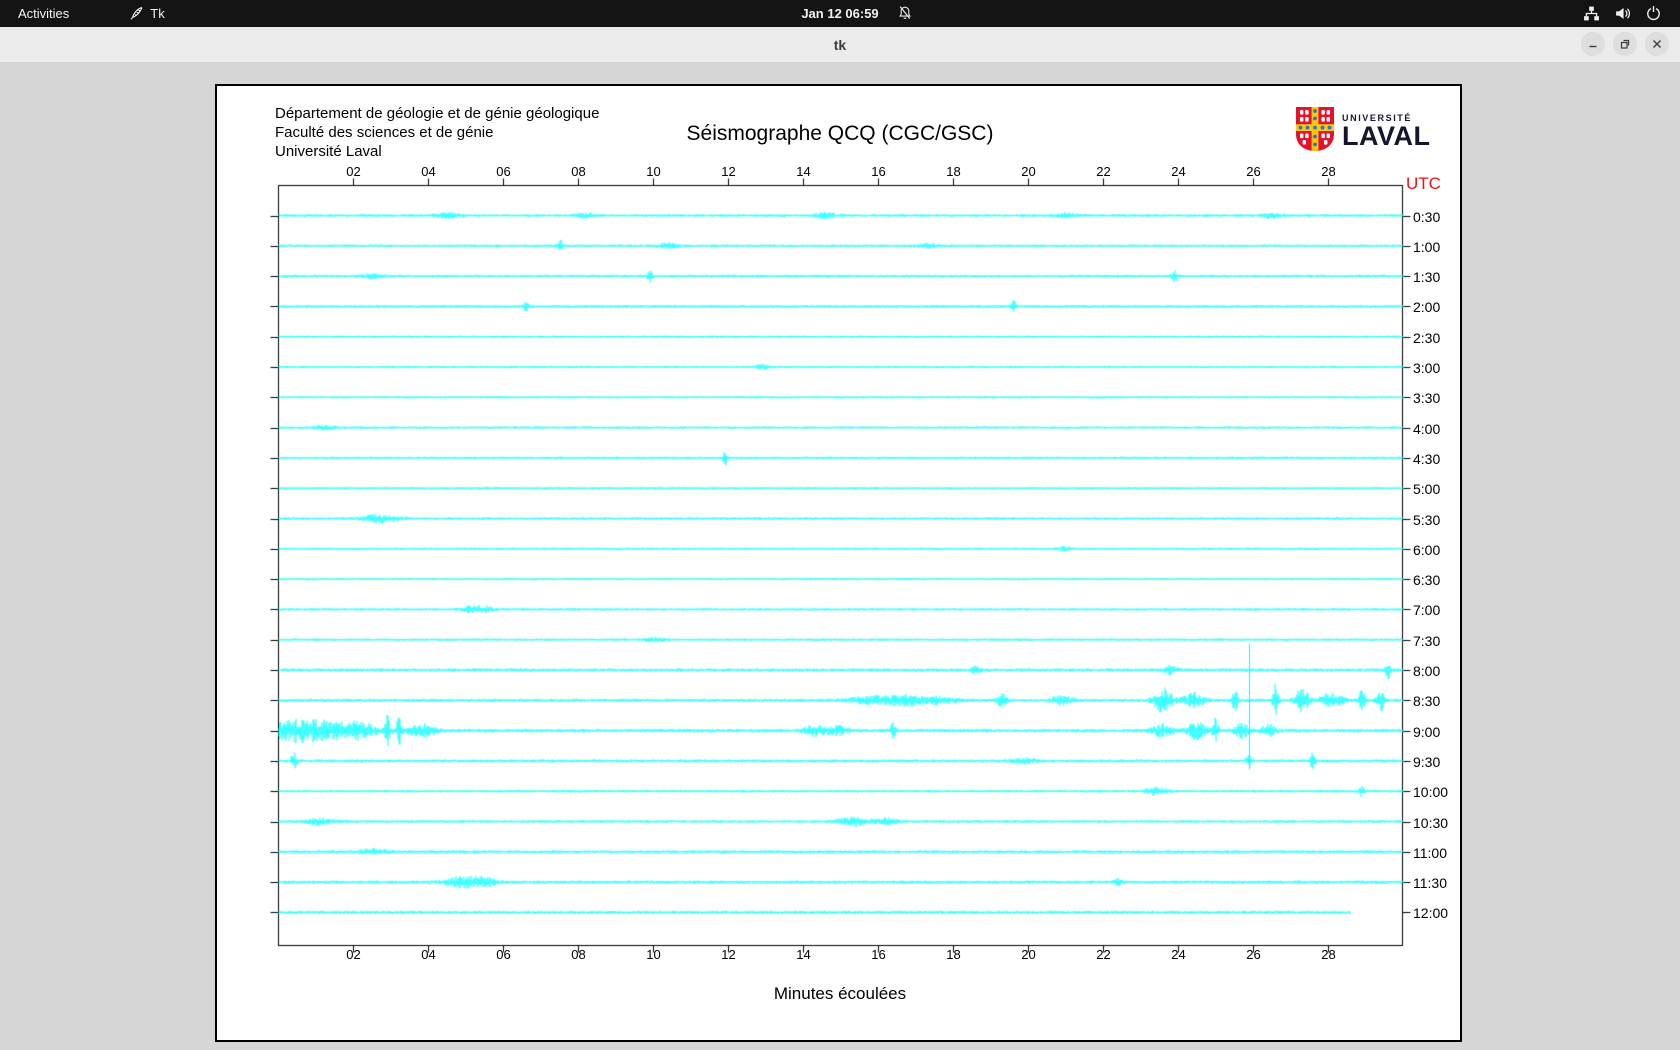 This screenshot has width=1680, height=1050. I want to click on volume-icon, so click(1623, 13).